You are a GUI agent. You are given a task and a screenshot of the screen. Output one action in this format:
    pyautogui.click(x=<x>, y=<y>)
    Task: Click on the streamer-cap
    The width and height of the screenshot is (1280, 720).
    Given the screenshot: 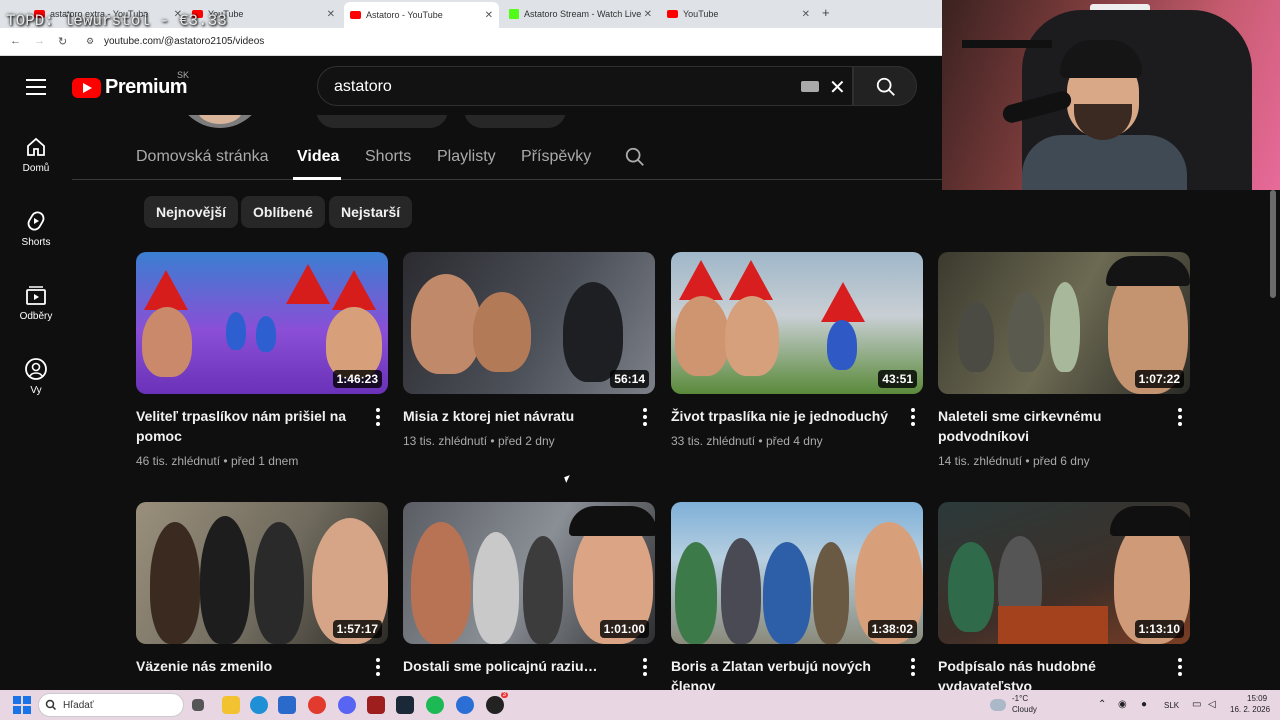 What is the action you would take?
    pyautogui.click(x=1101, y=59)
    